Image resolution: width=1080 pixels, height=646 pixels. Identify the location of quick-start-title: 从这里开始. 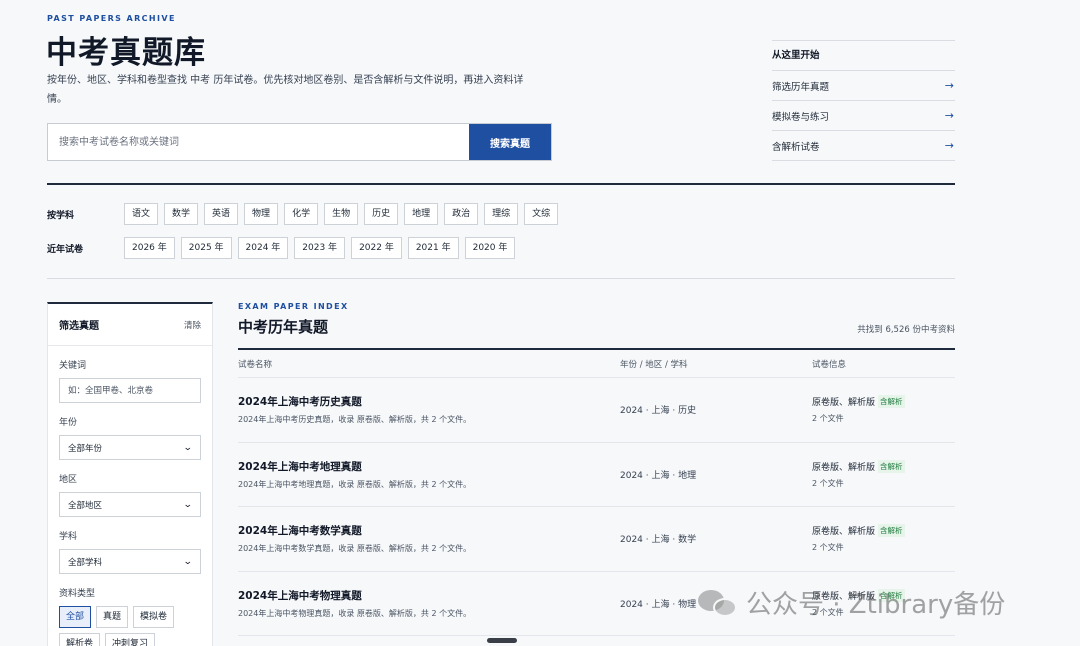
(863, 56).